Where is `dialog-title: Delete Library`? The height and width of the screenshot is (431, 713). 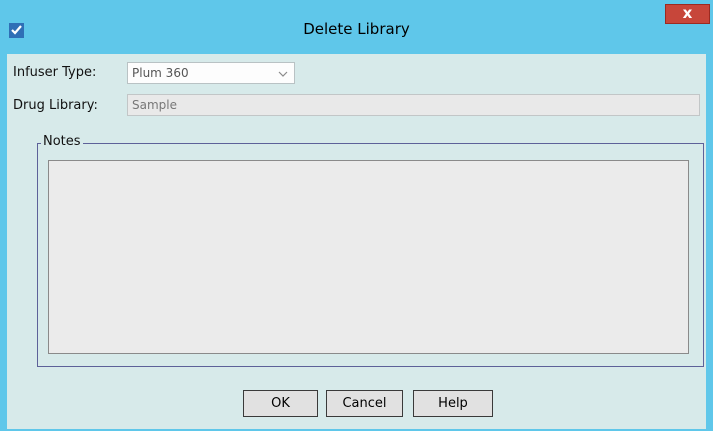
dialog-title: Delete Library is located at coordinates (356, 29).